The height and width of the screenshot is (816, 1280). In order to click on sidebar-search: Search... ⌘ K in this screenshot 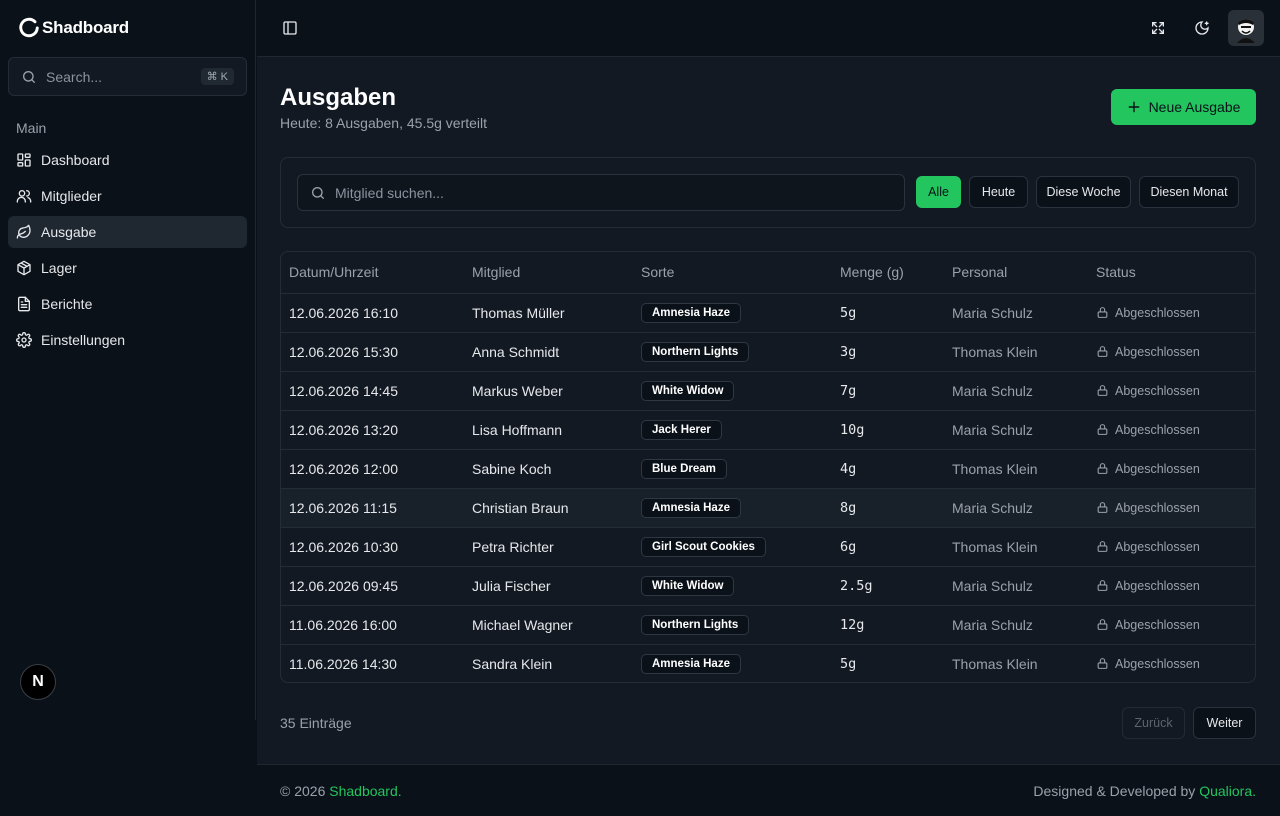, I will do `click(127, 76)`.